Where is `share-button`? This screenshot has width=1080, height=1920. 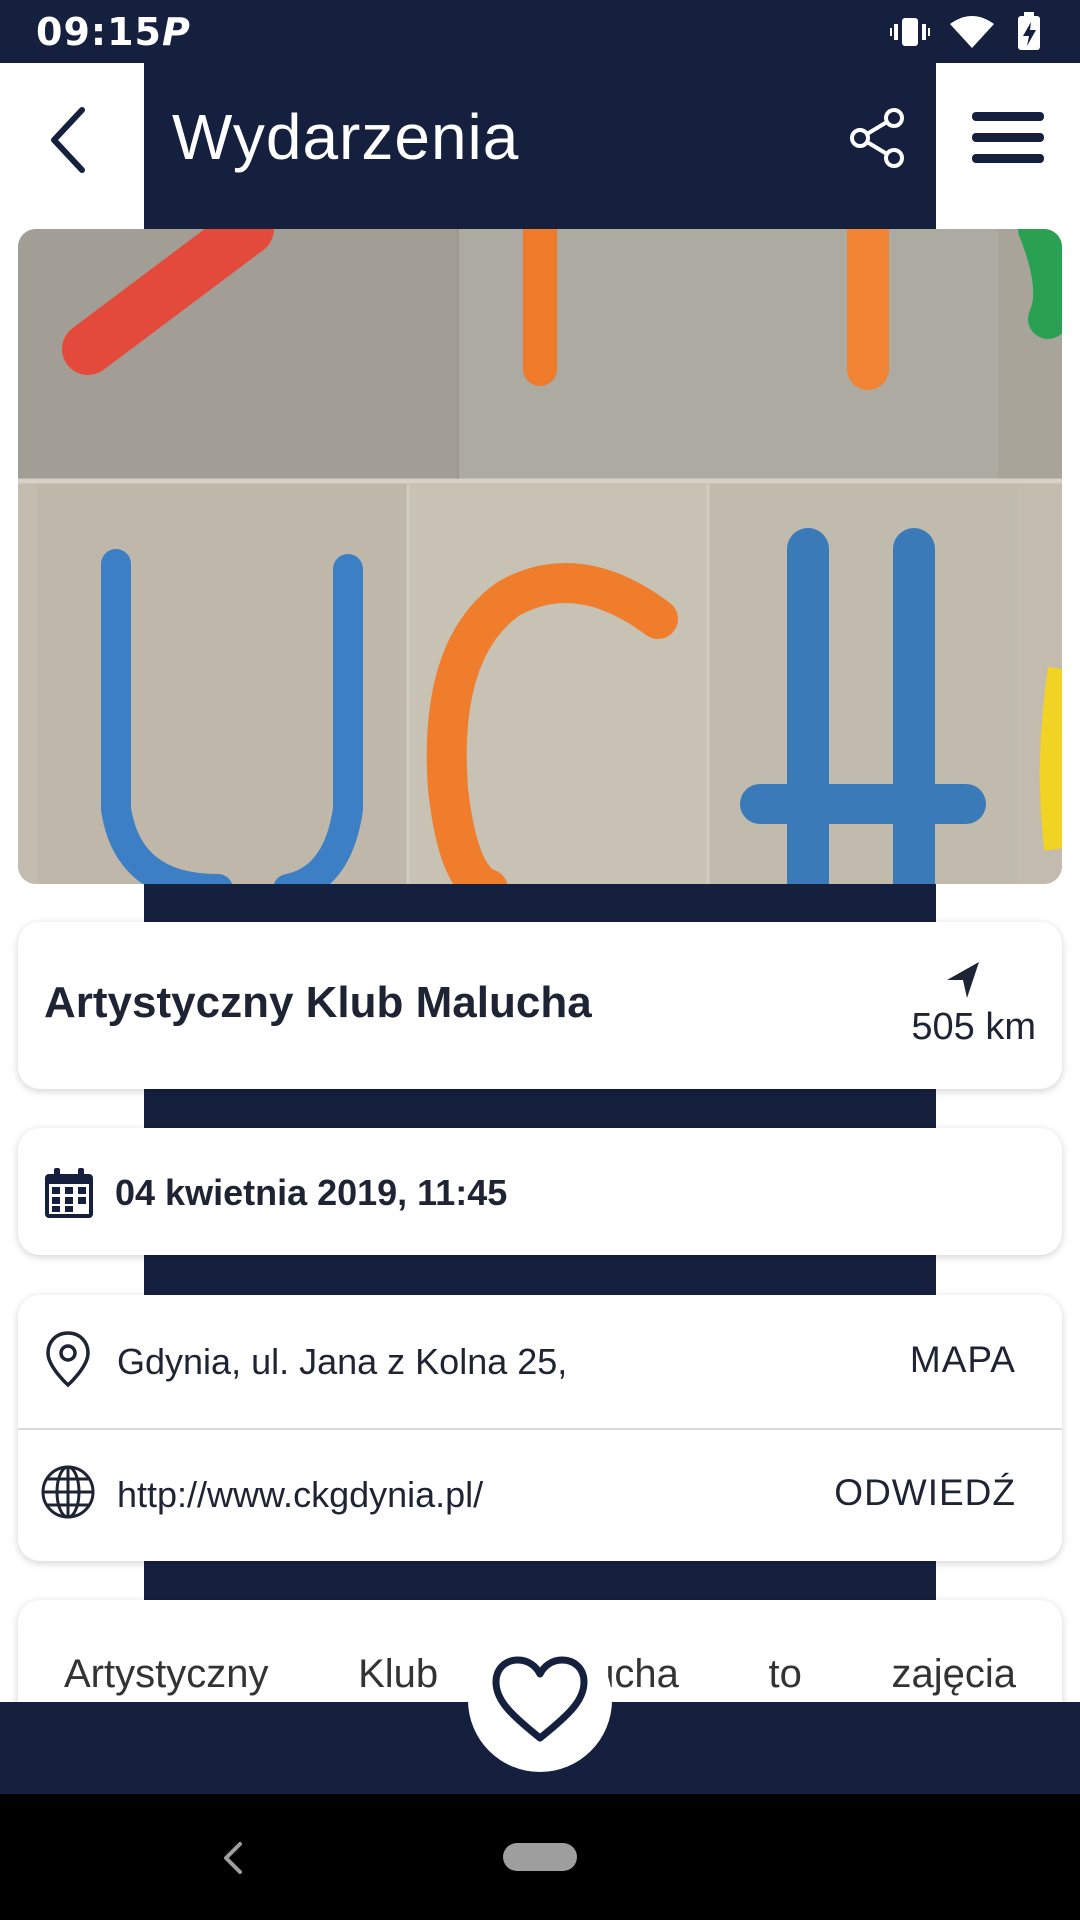 share-button is located at coordinates (878, 138).